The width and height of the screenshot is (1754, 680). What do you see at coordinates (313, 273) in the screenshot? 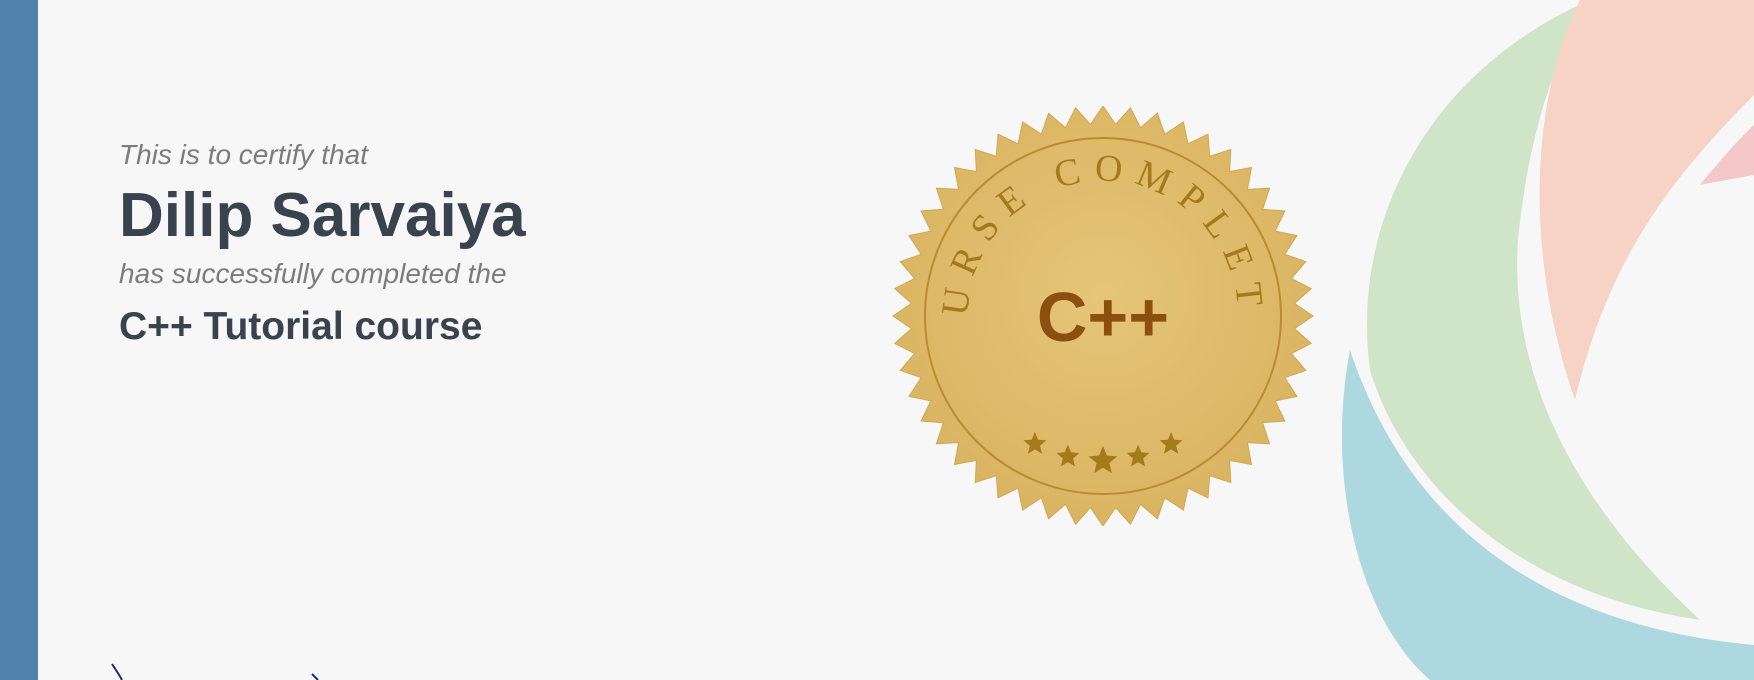
I see `completion-text: has successfully completed the` at bounding box center [313, 273].